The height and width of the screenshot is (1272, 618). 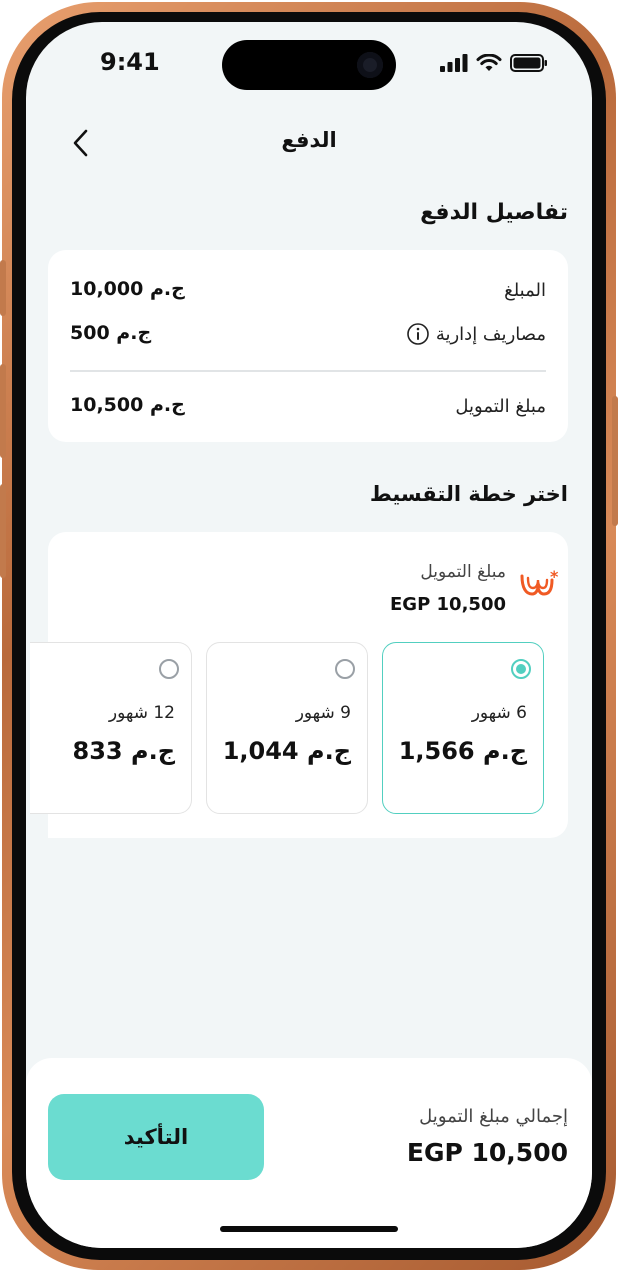 What do you see at coordinates (539, 582) in the screenshot?
I see `provider-logo-icon: *` at bounding box center [539, 582].